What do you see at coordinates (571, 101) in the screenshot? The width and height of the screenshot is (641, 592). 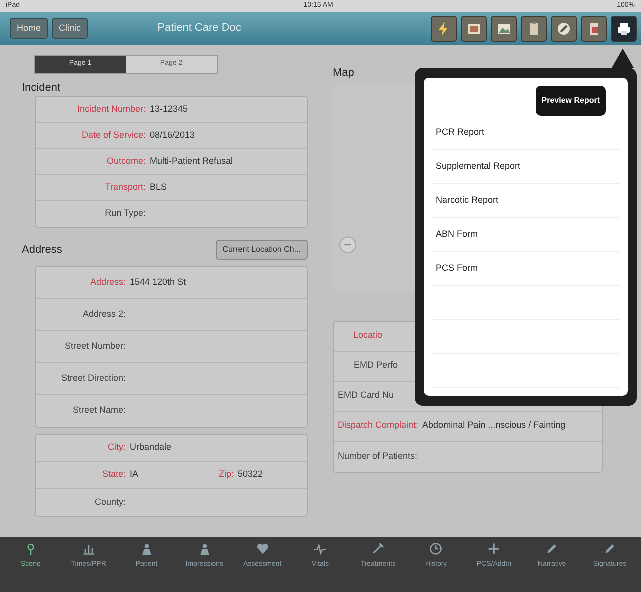 I see `preview-report-button: Preview Report` at bounding box center [571, 101].